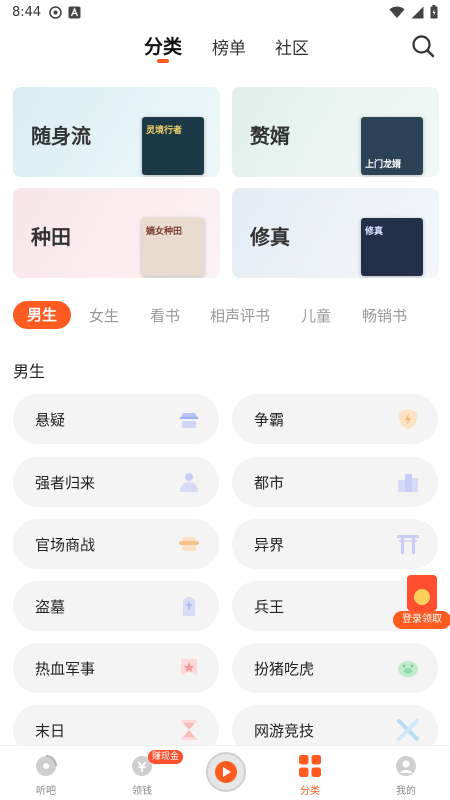 Image resolution: width=450 pixels, height=800 pixels. I want to click on subtab-bestseller: 畅销书, so click(384, 315).